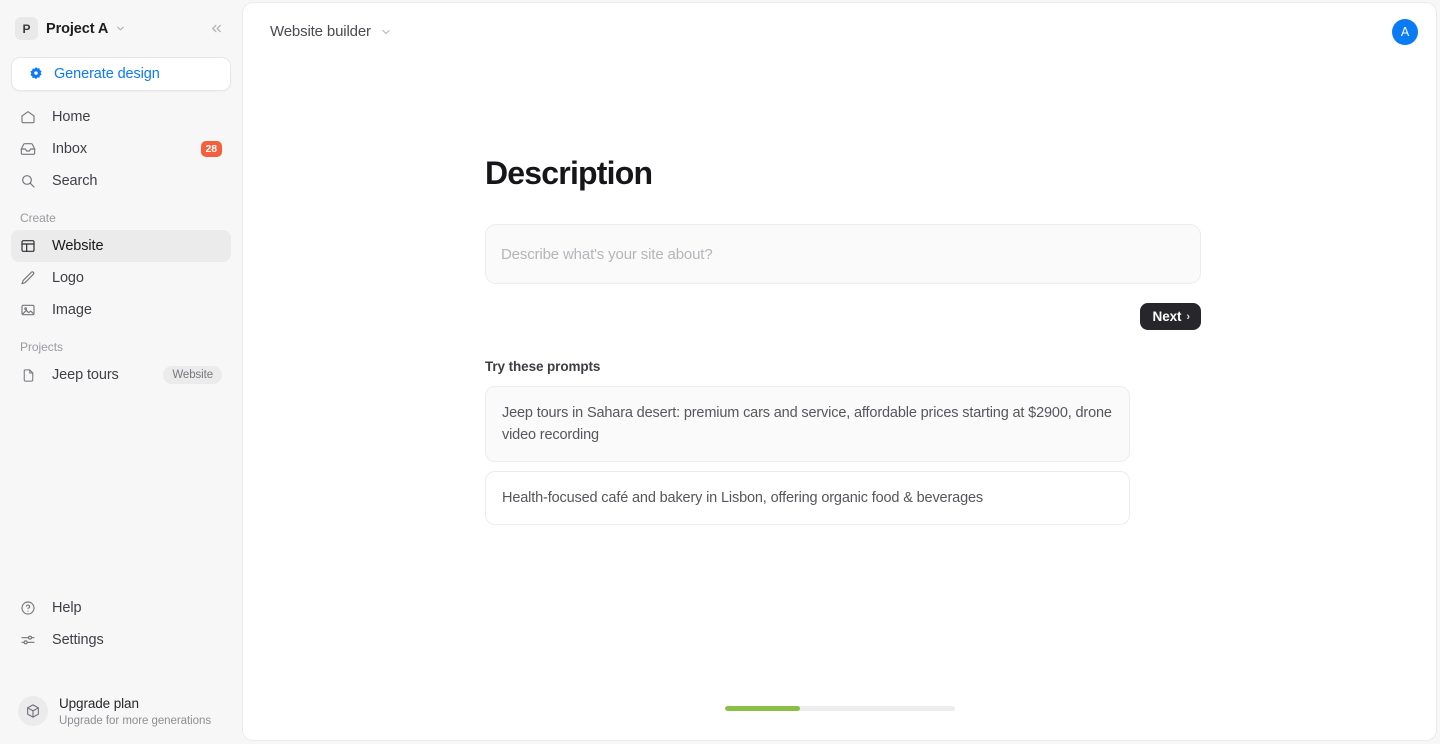 This screenshot has height=744, width=1440. I want to click on generate-design-button: Generate design, so click(121, 74).